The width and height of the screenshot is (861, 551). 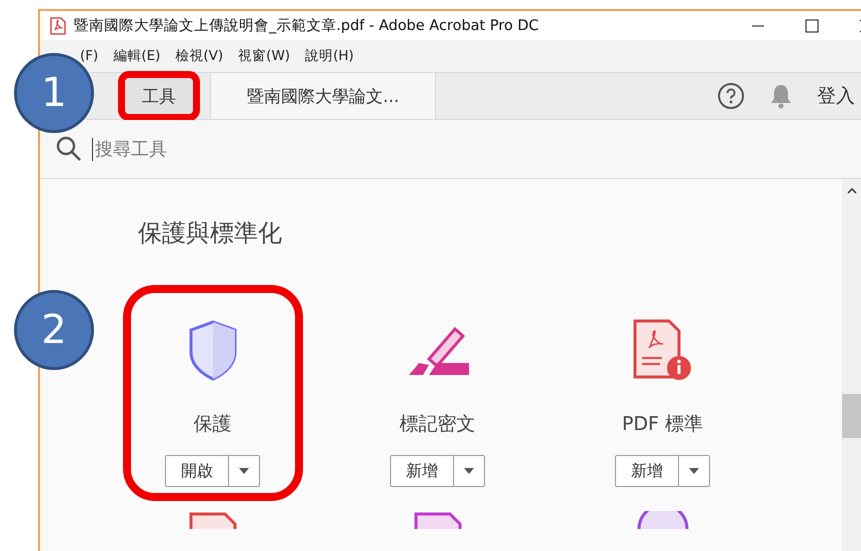 I want to click on tool-name: 標記密文, so click(x=438, y=424).